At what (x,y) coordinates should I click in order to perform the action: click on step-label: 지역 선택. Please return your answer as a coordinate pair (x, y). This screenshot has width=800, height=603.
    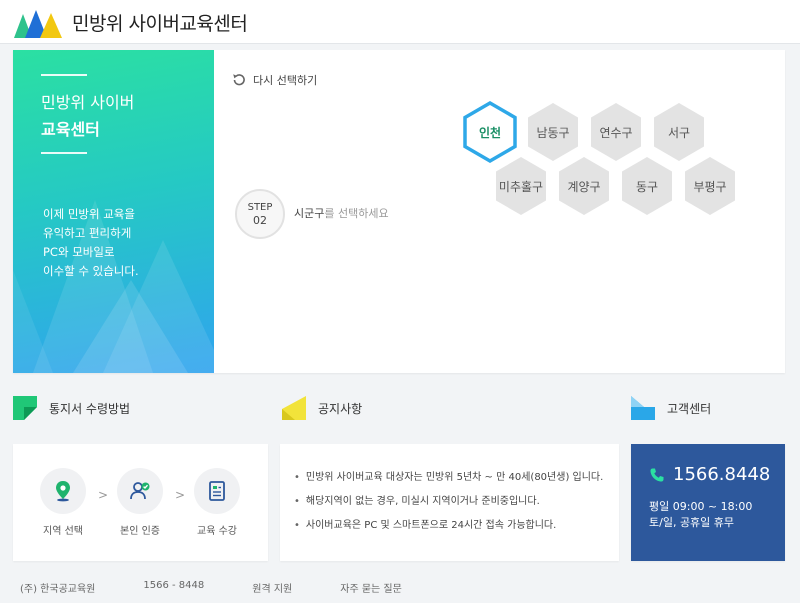
    Looking at the image, I should click on (63, 531).